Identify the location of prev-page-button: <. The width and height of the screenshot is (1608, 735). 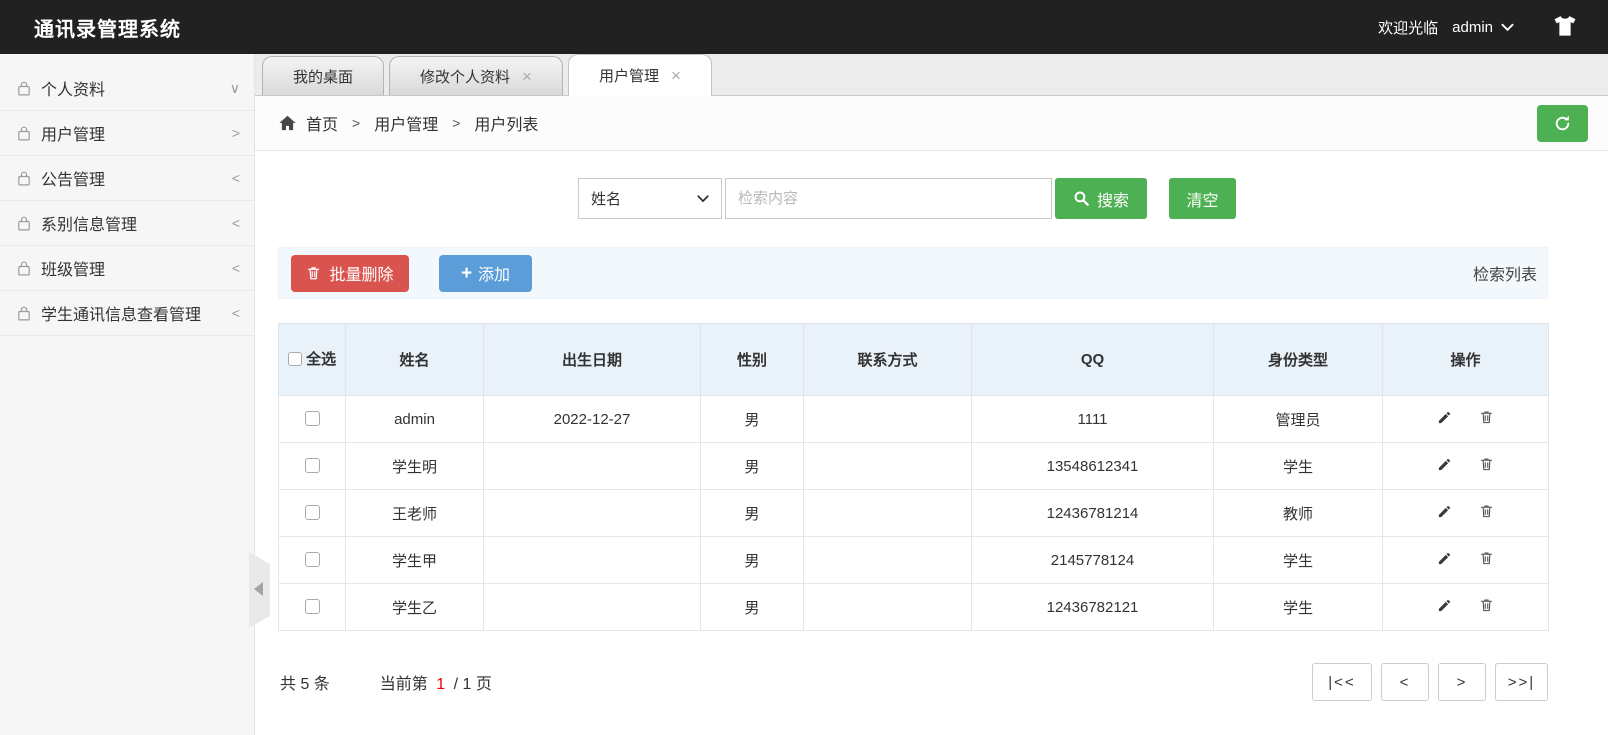
(1405, 682).